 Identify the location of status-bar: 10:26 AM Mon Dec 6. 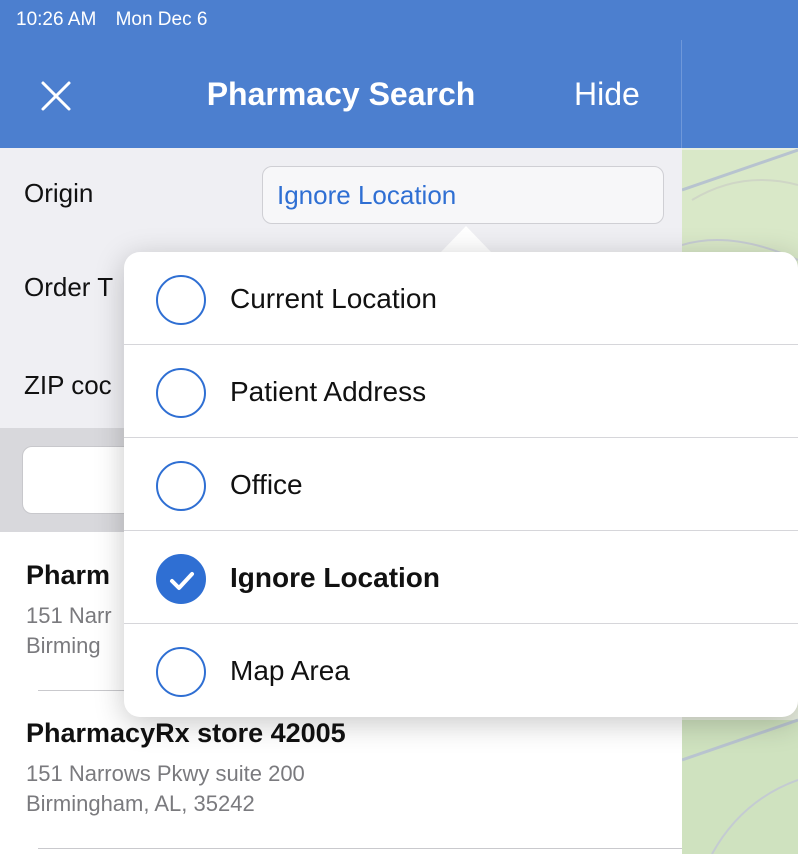
(399, 20).